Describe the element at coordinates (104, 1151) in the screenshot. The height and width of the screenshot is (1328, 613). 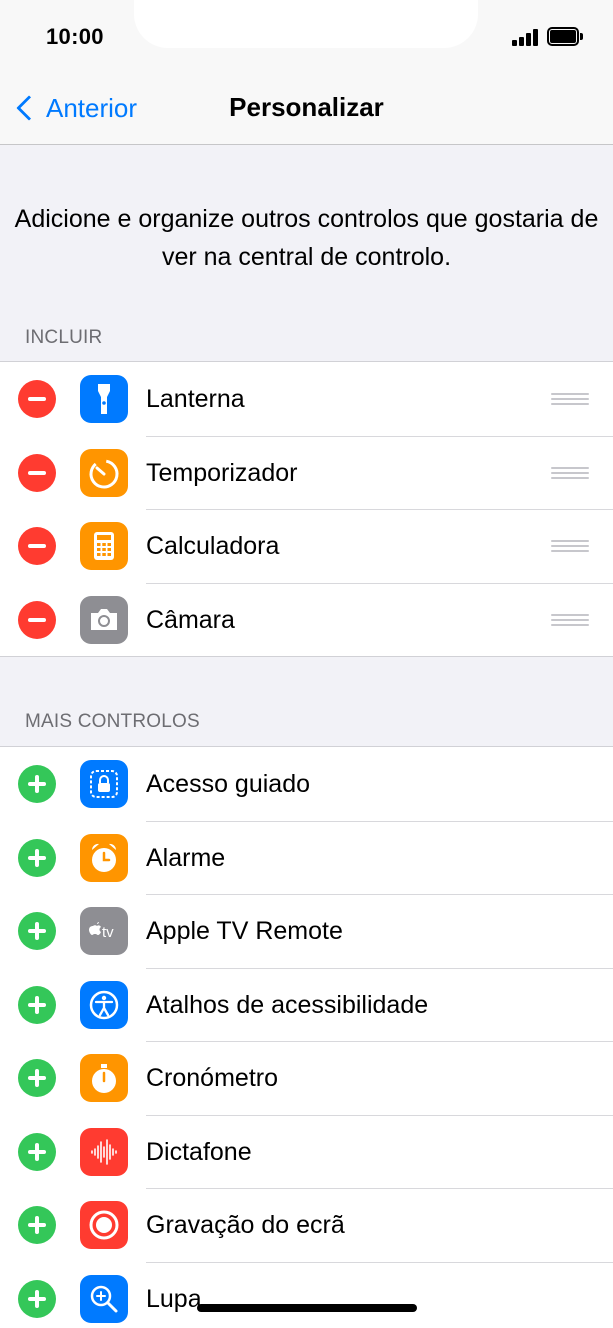
I see `voice-memo-icon` at that location.